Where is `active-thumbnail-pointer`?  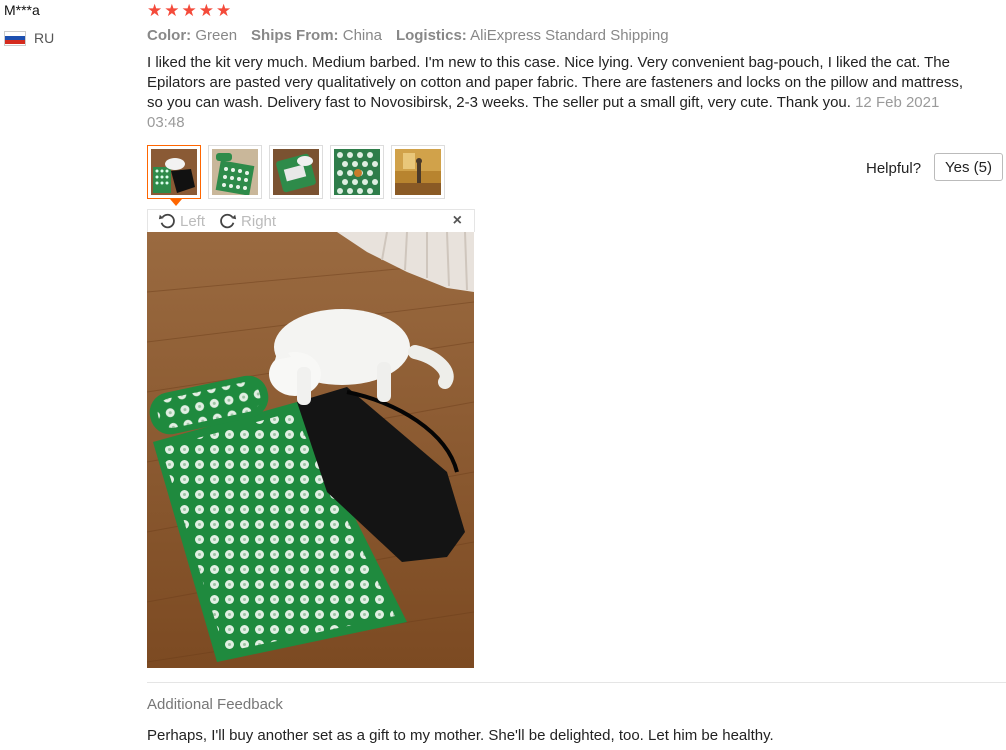
active-thumbnail-pointer is located at coordinates (176, 202).